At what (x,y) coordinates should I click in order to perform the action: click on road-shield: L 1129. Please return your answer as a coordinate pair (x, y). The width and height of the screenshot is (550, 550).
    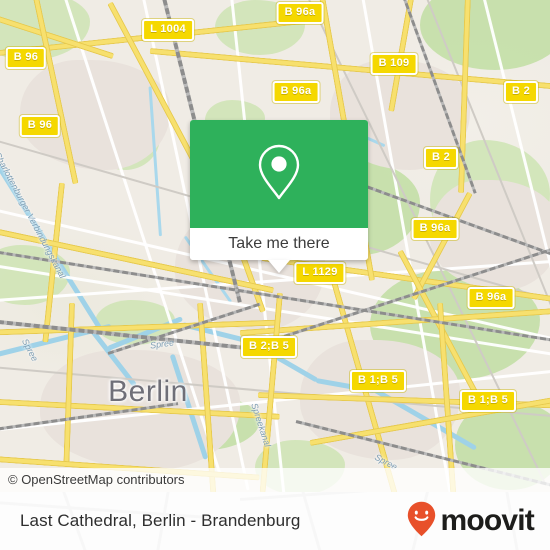
    Looking at the image, I should click on (320, 273).